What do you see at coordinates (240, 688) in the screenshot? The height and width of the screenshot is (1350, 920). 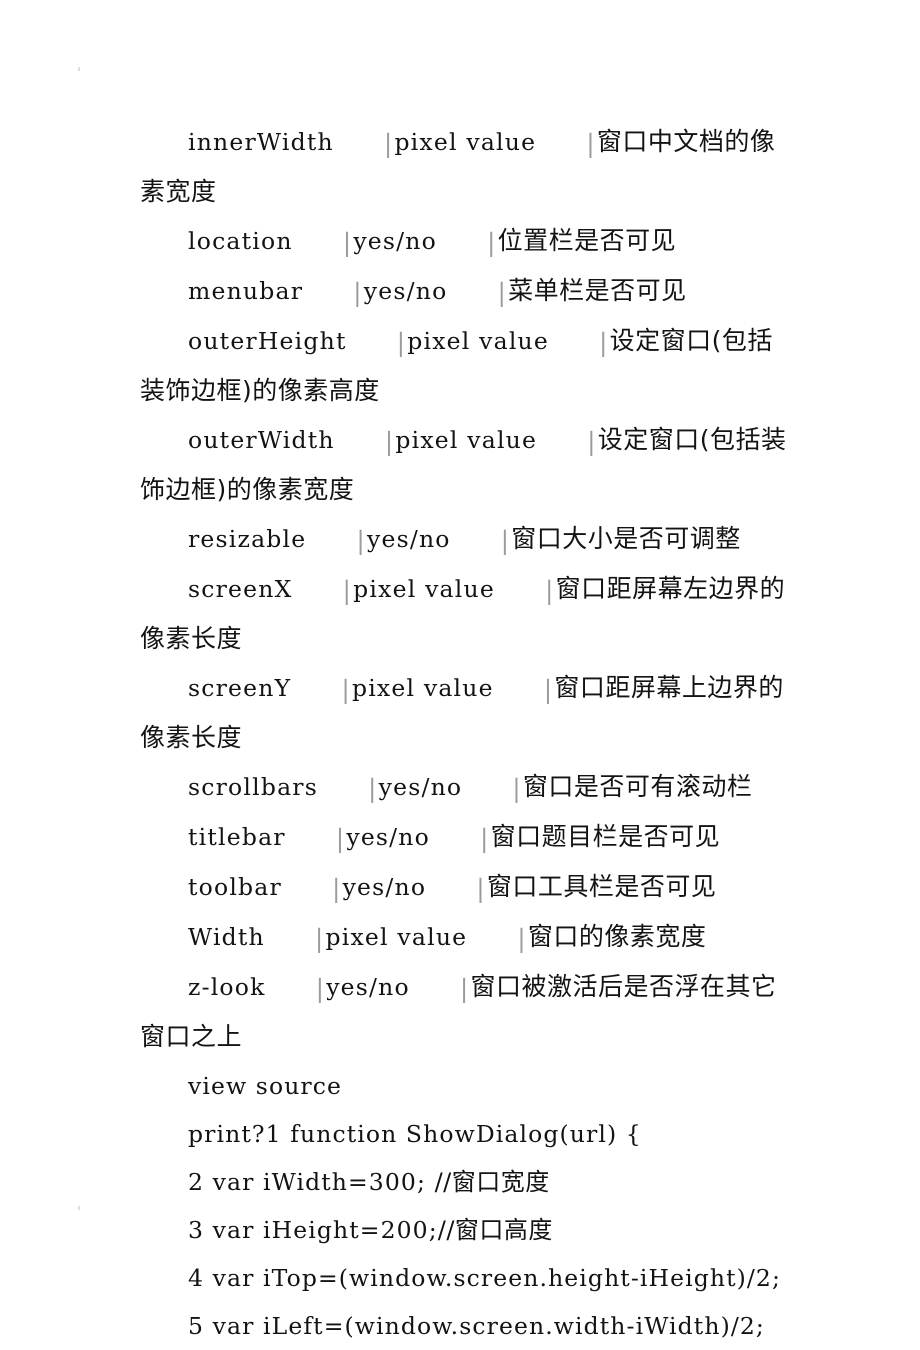 I see `property-name: screenY` at bounding box center [240, 688].